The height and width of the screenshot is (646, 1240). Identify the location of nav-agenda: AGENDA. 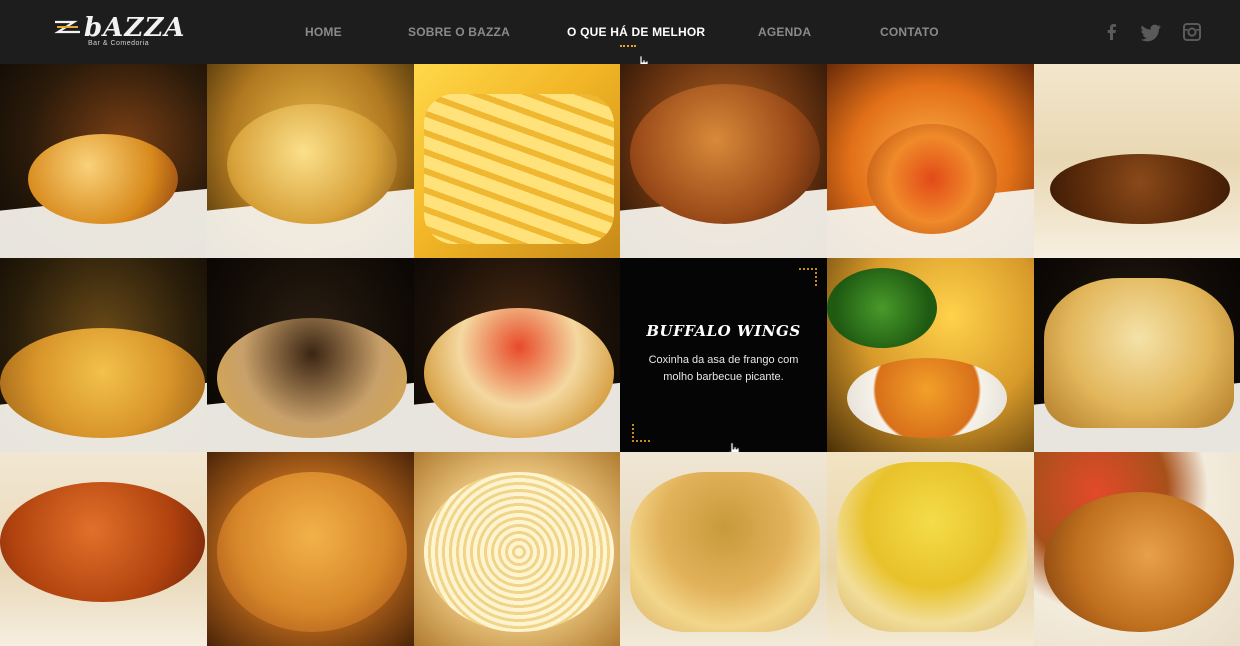
(784, 32).